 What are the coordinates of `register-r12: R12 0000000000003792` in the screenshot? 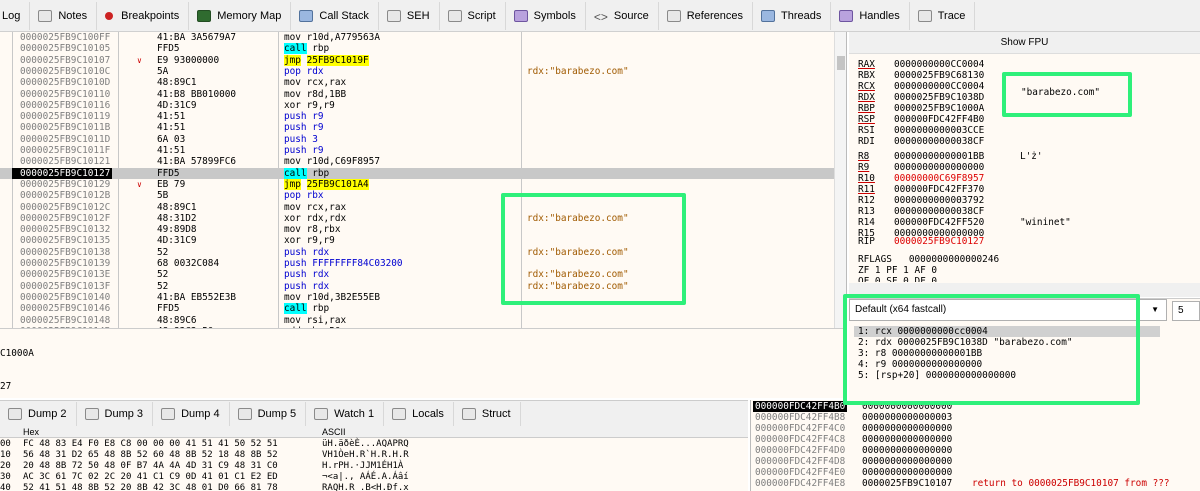 It's located at (921, 200).